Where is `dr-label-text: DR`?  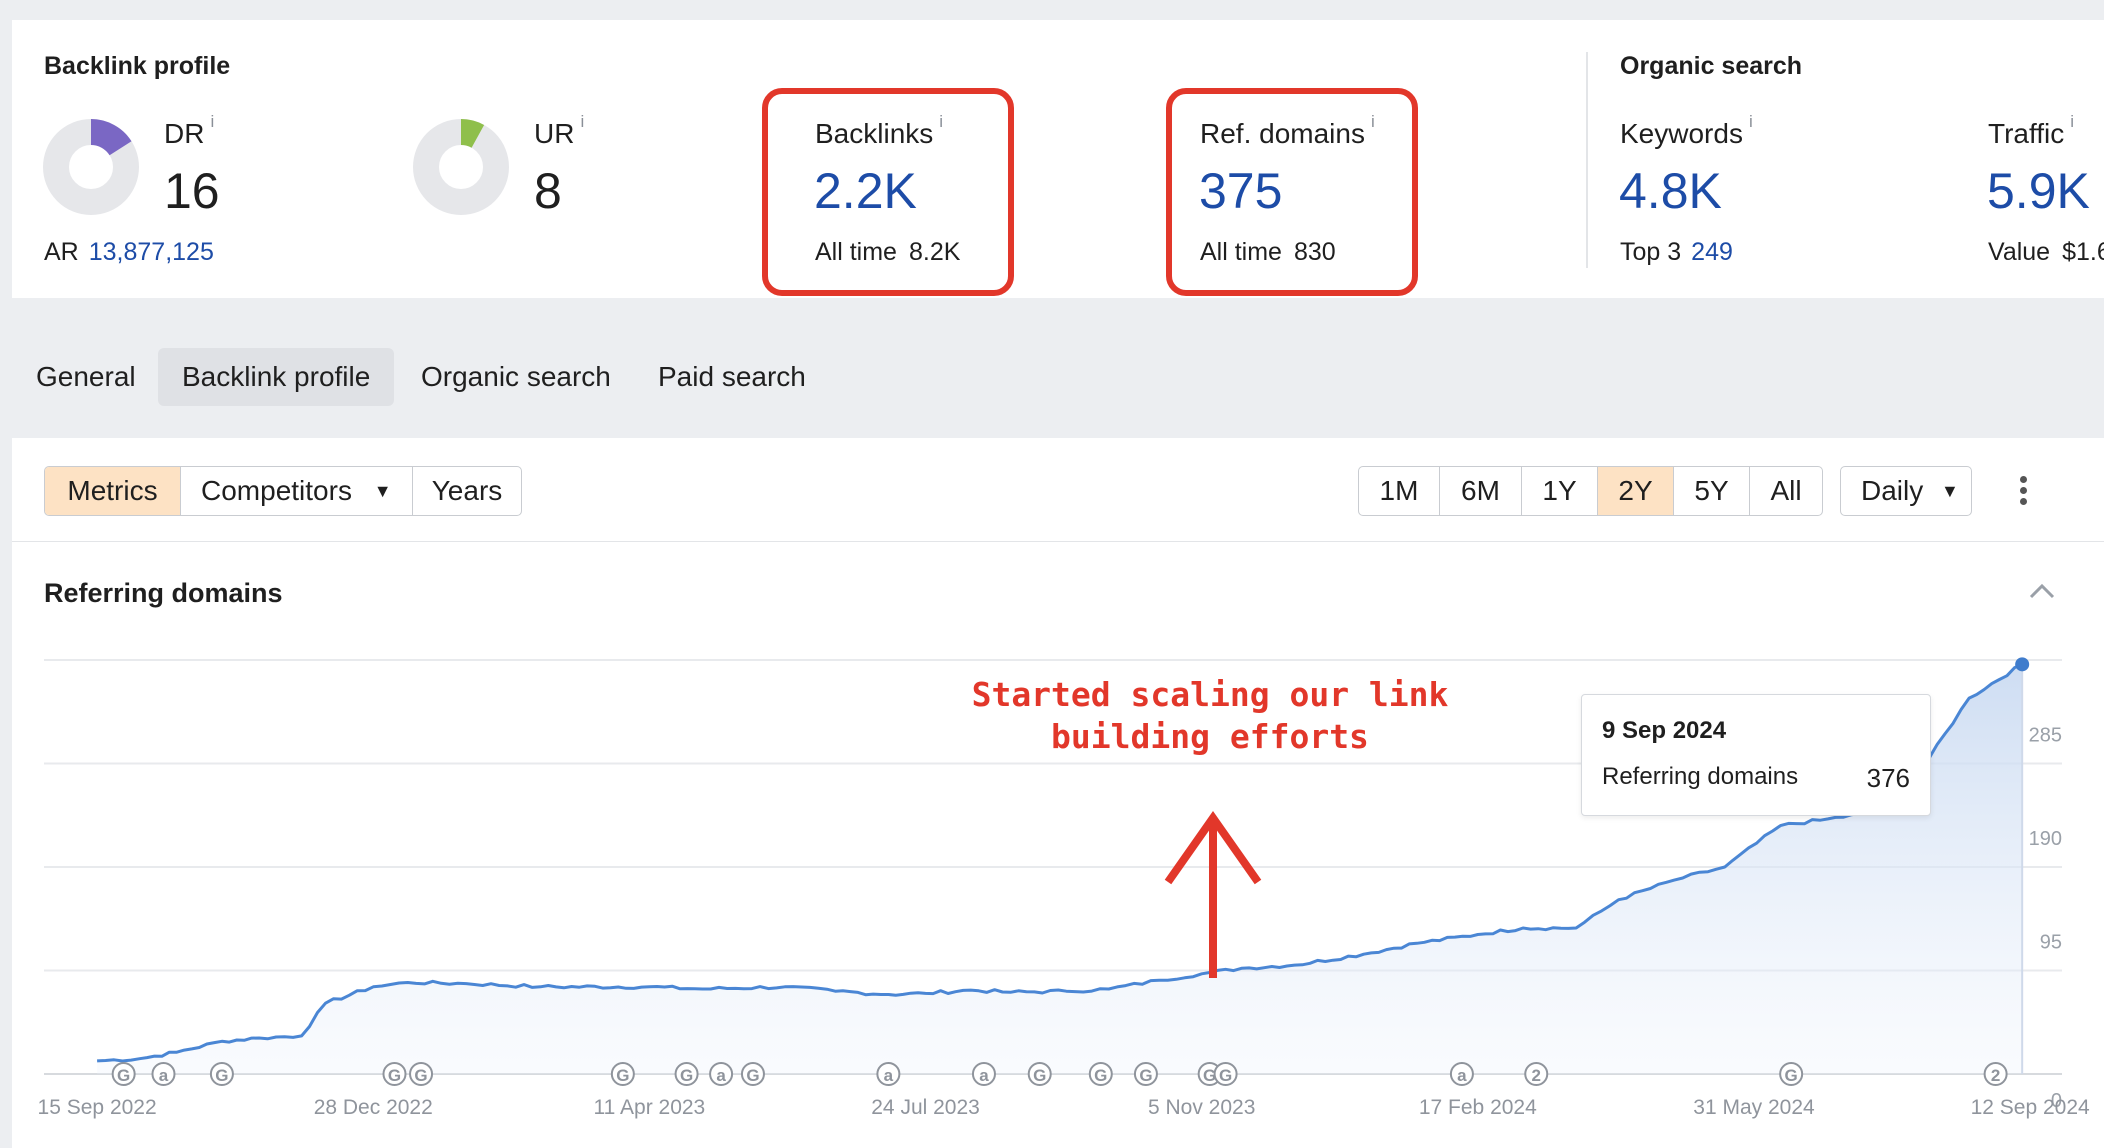 dr-label-text: DR is located at coordinates (184, 133).